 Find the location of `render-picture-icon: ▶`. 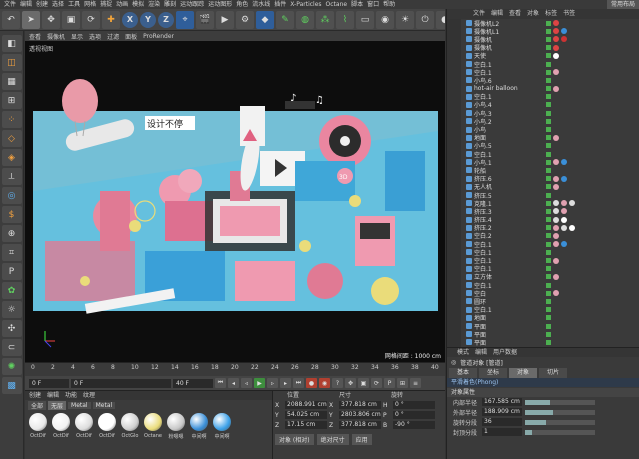

render-picture-icon: ▶ is located at coordinates (225, 19).